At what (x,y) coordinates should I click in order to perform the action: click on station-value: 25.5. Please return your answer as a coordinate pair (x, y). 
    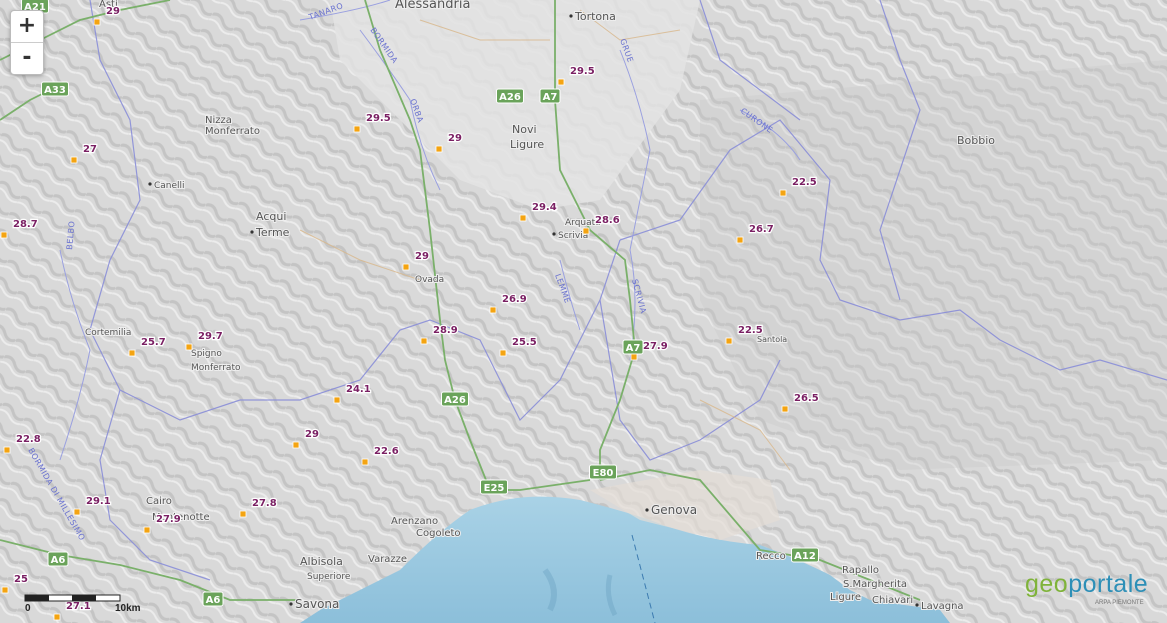
    Looking at the image, I should click on (524, 342).